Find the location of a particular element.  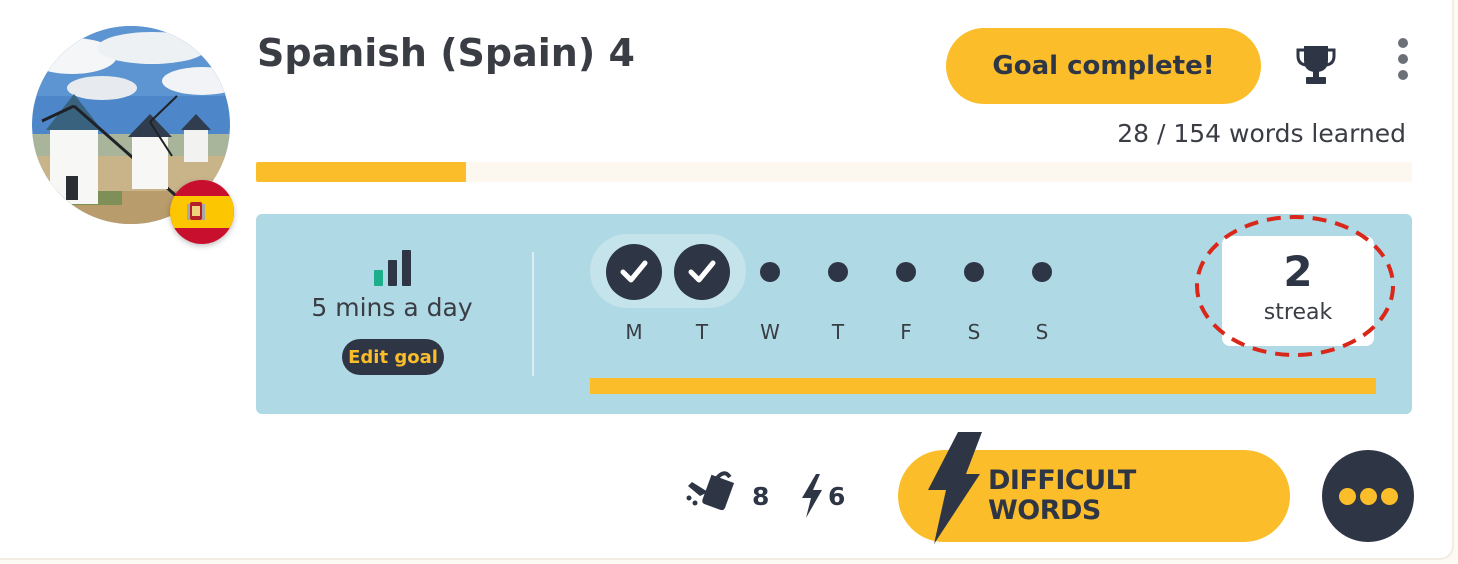

difficult-words-button: DIFFICULT WORDS is located at coordinates (1094, 488).